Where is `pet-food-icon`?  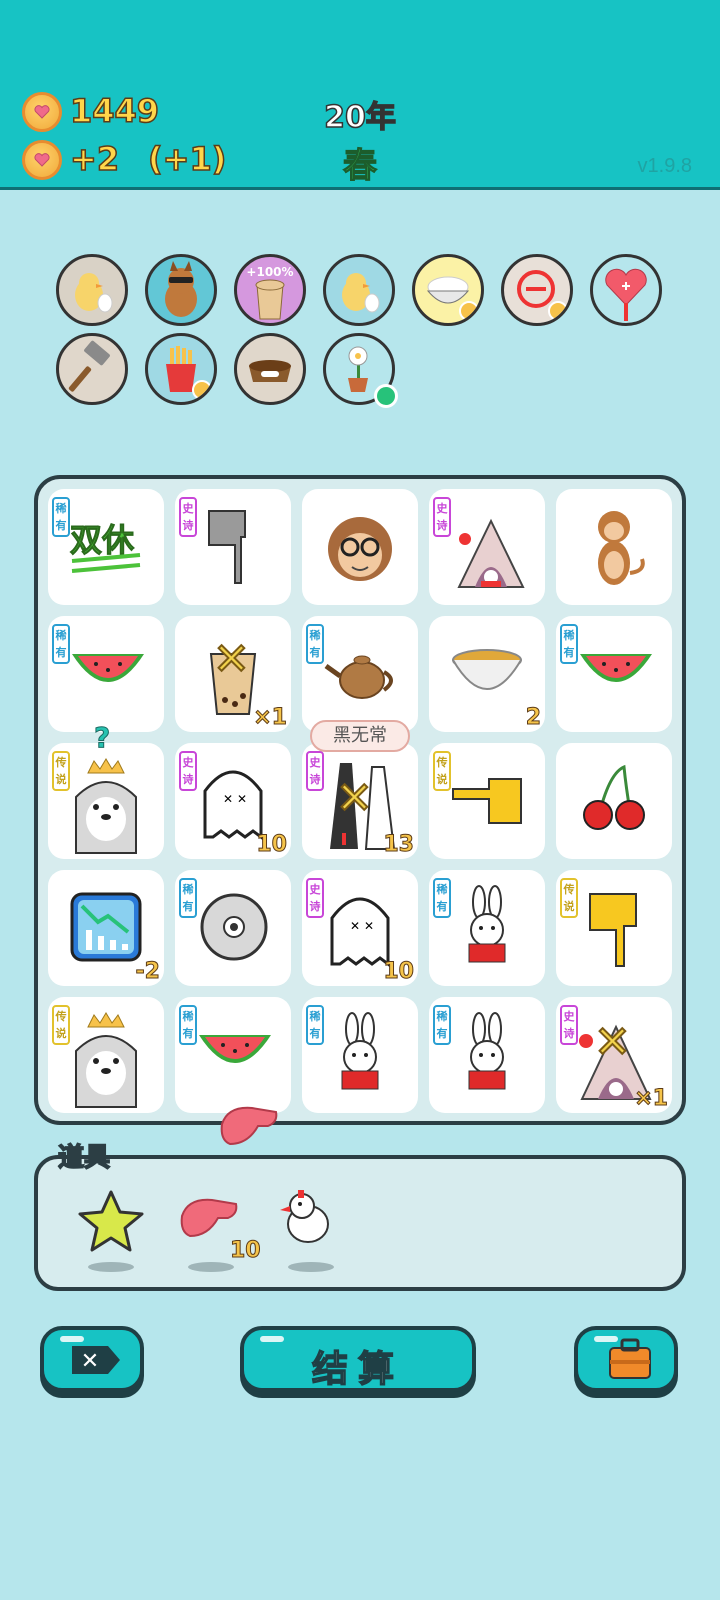 pet-food-icon is located at coordinates (270, 369).